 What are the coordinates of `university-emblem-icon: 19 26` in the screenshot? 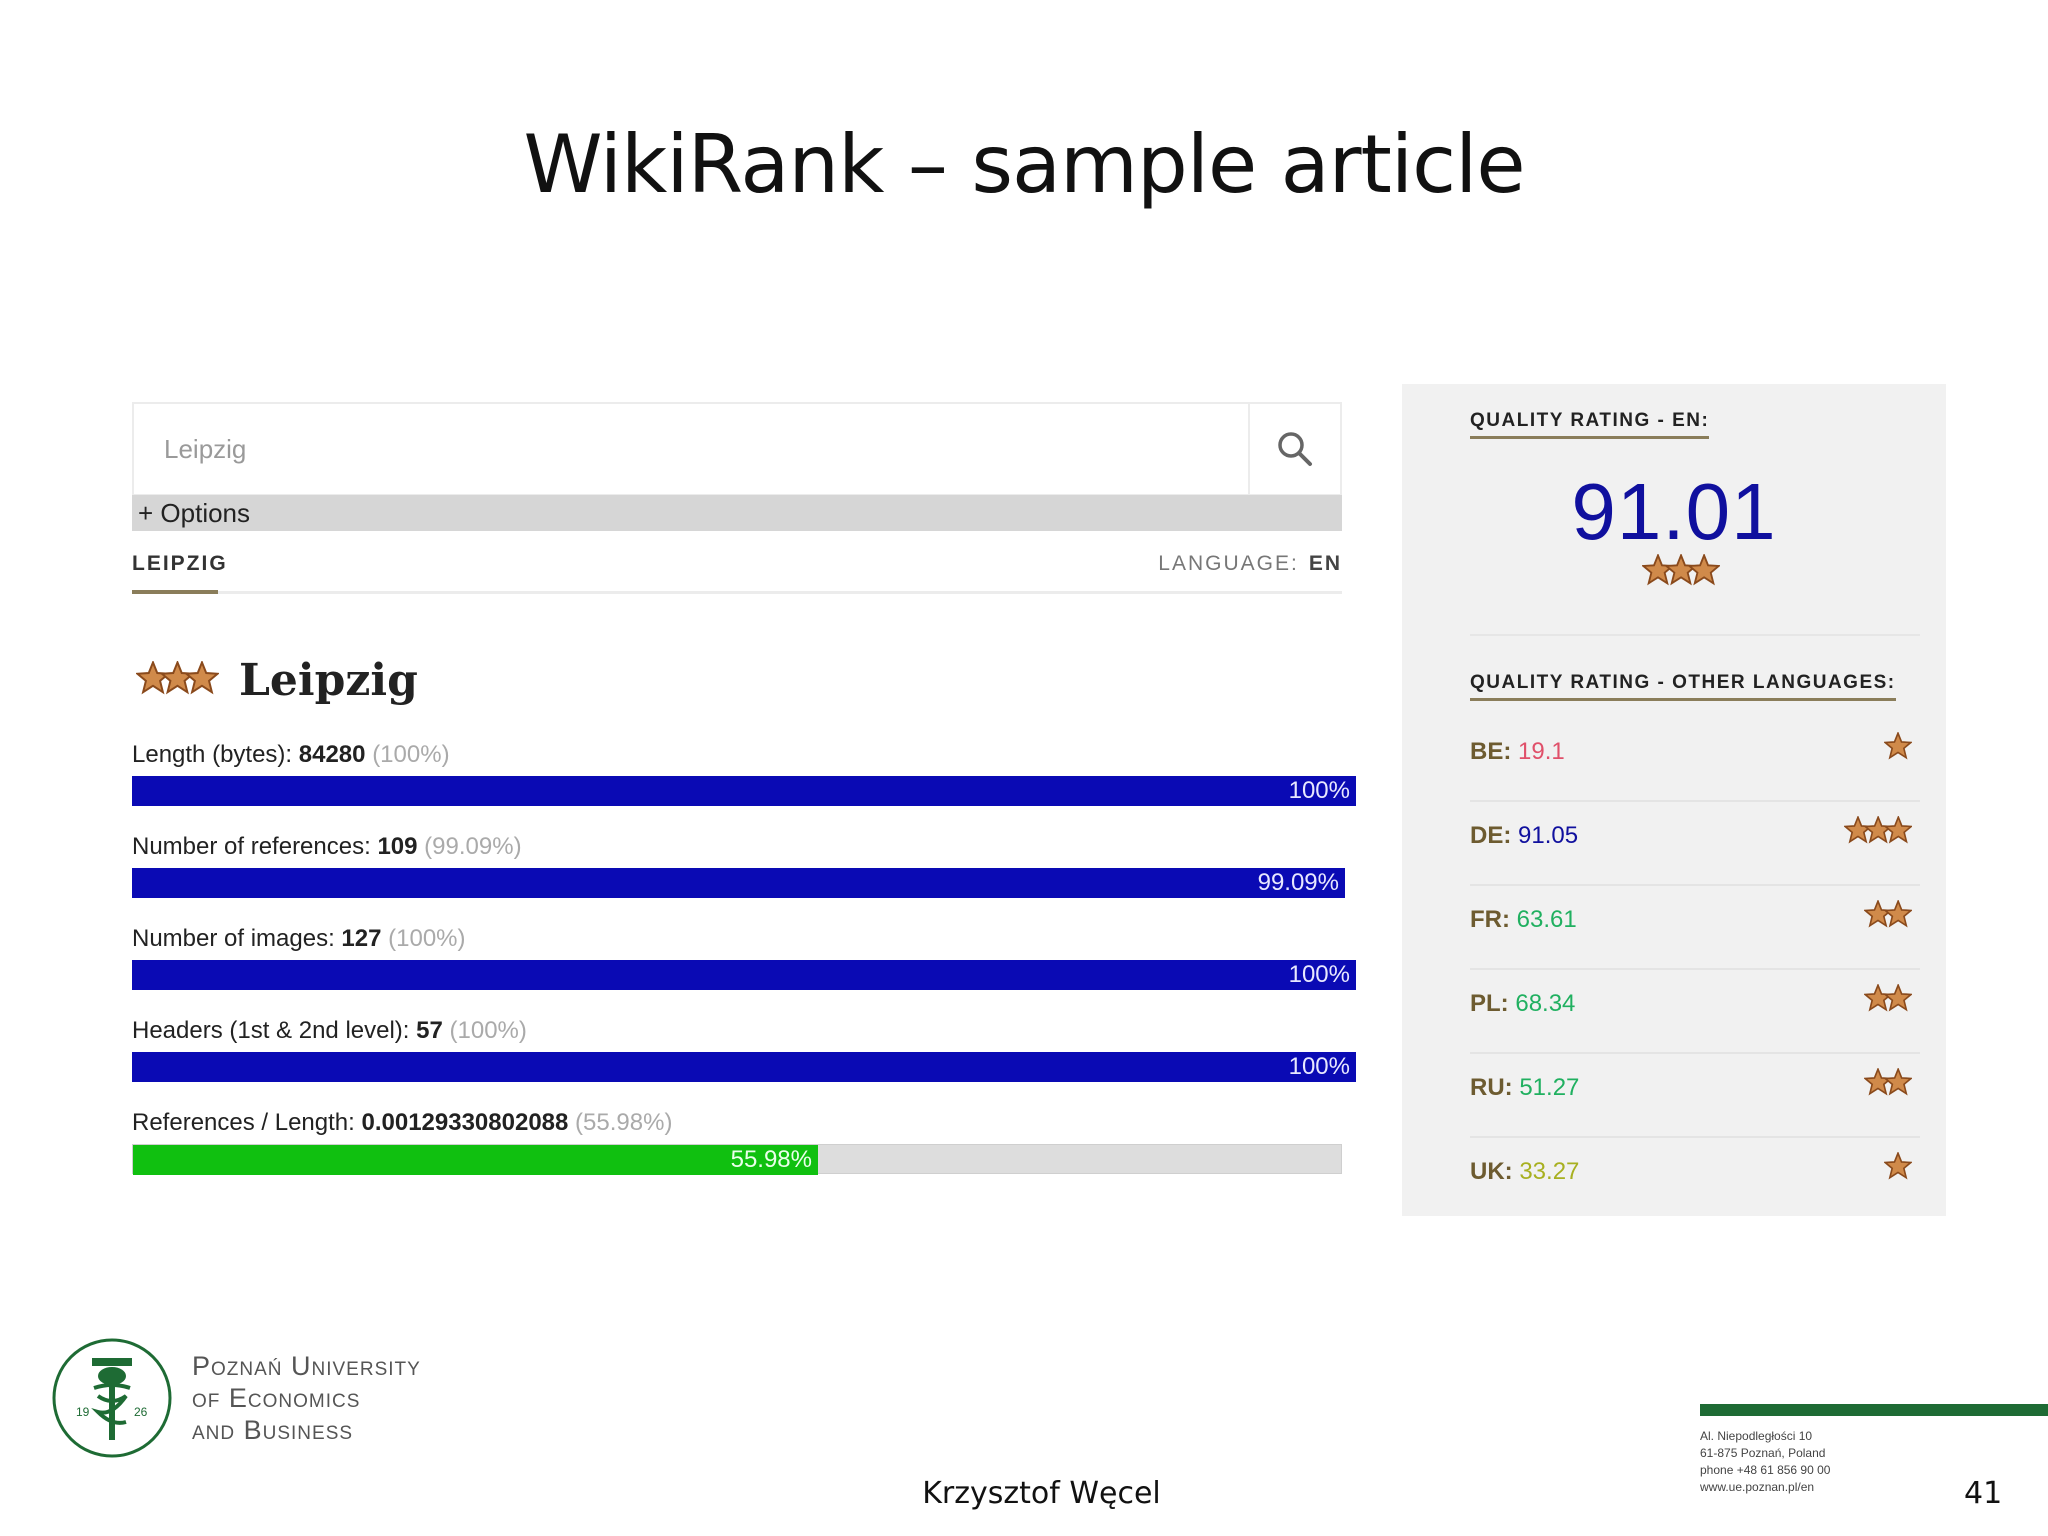 It's located at (112, 1398).